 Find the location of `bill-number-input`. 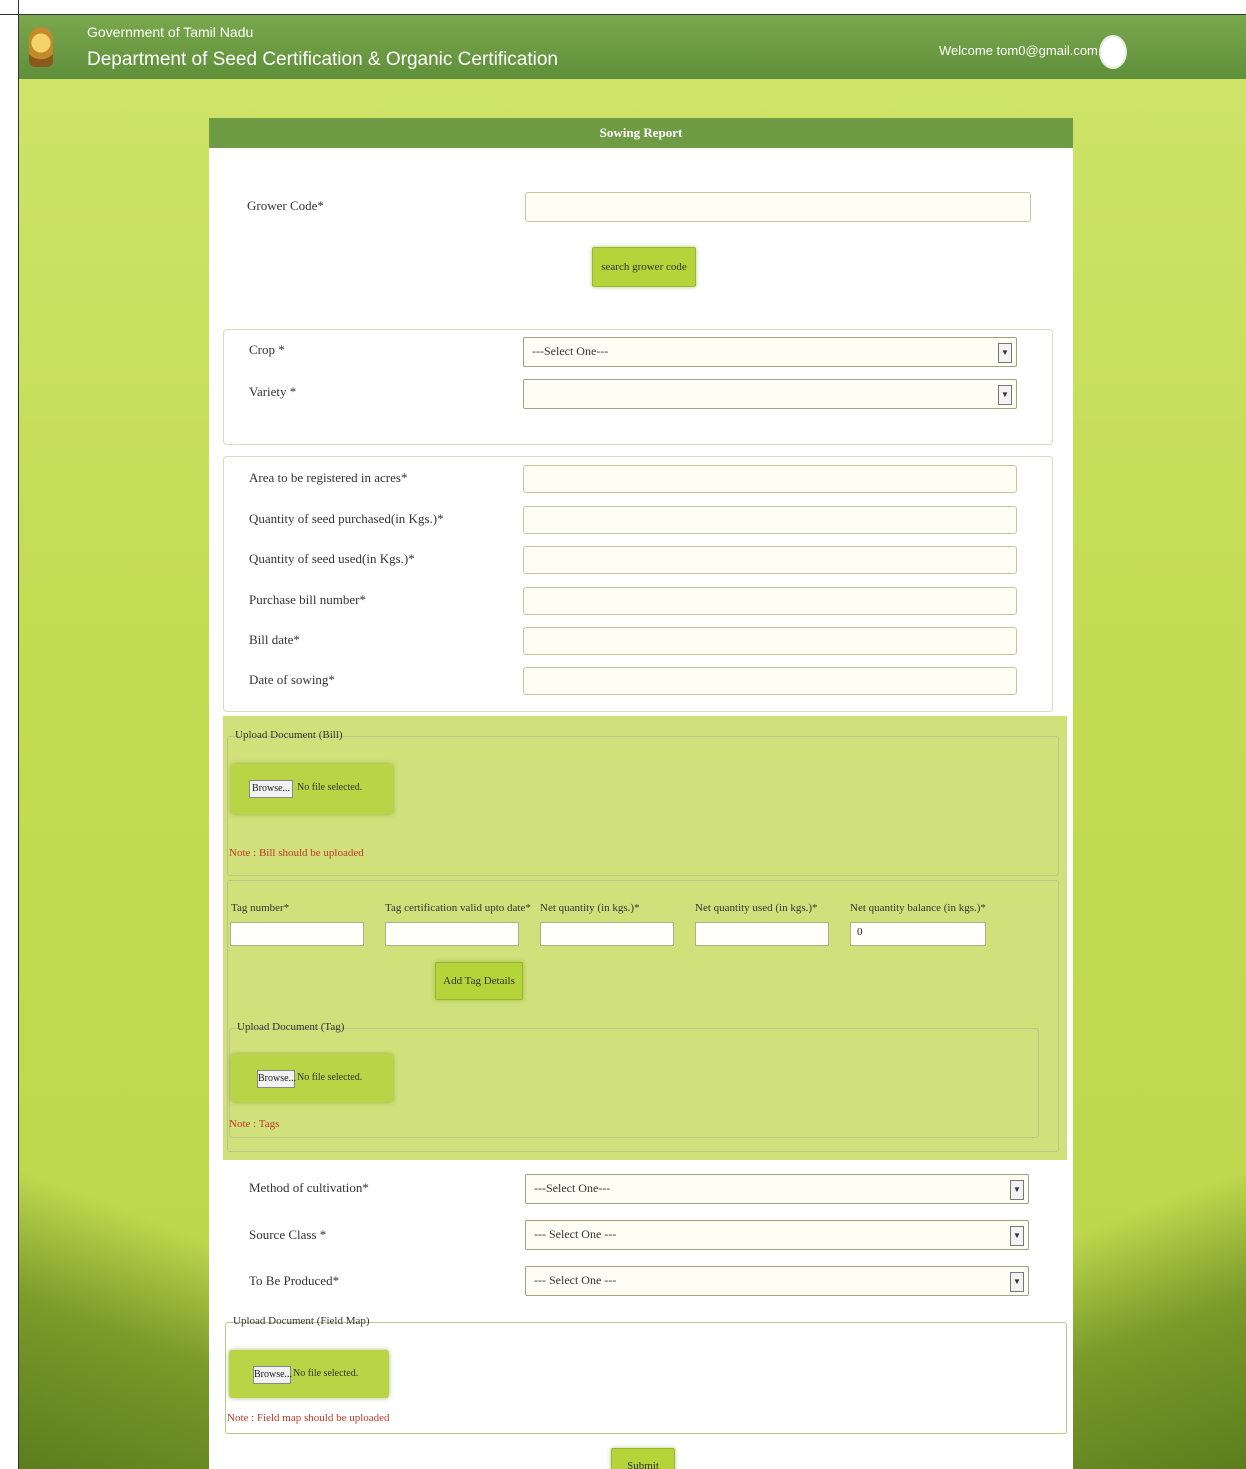

bill-number-input is located at coordinates (770, 601).